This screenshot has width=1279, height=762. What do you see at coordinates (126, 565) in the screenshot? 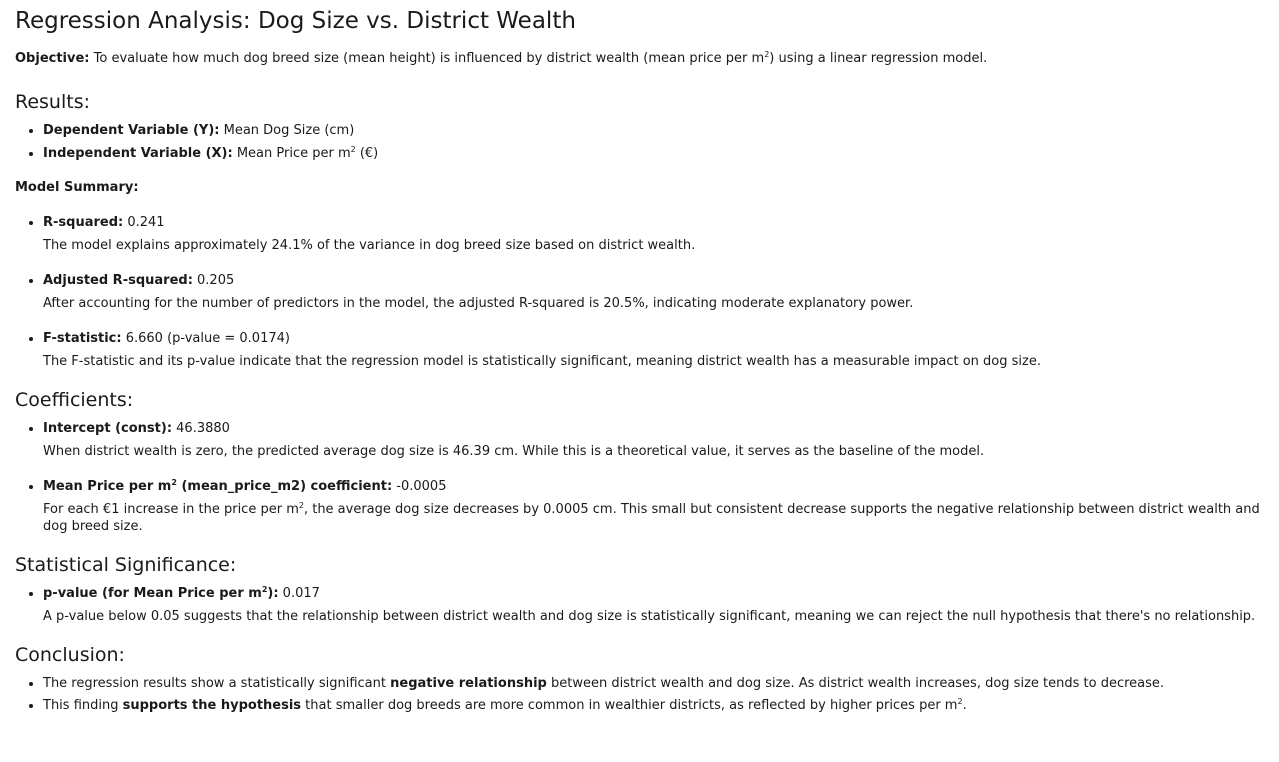
I see `significance-heading: Statistical Significance:` at bounding box center [126, 565].